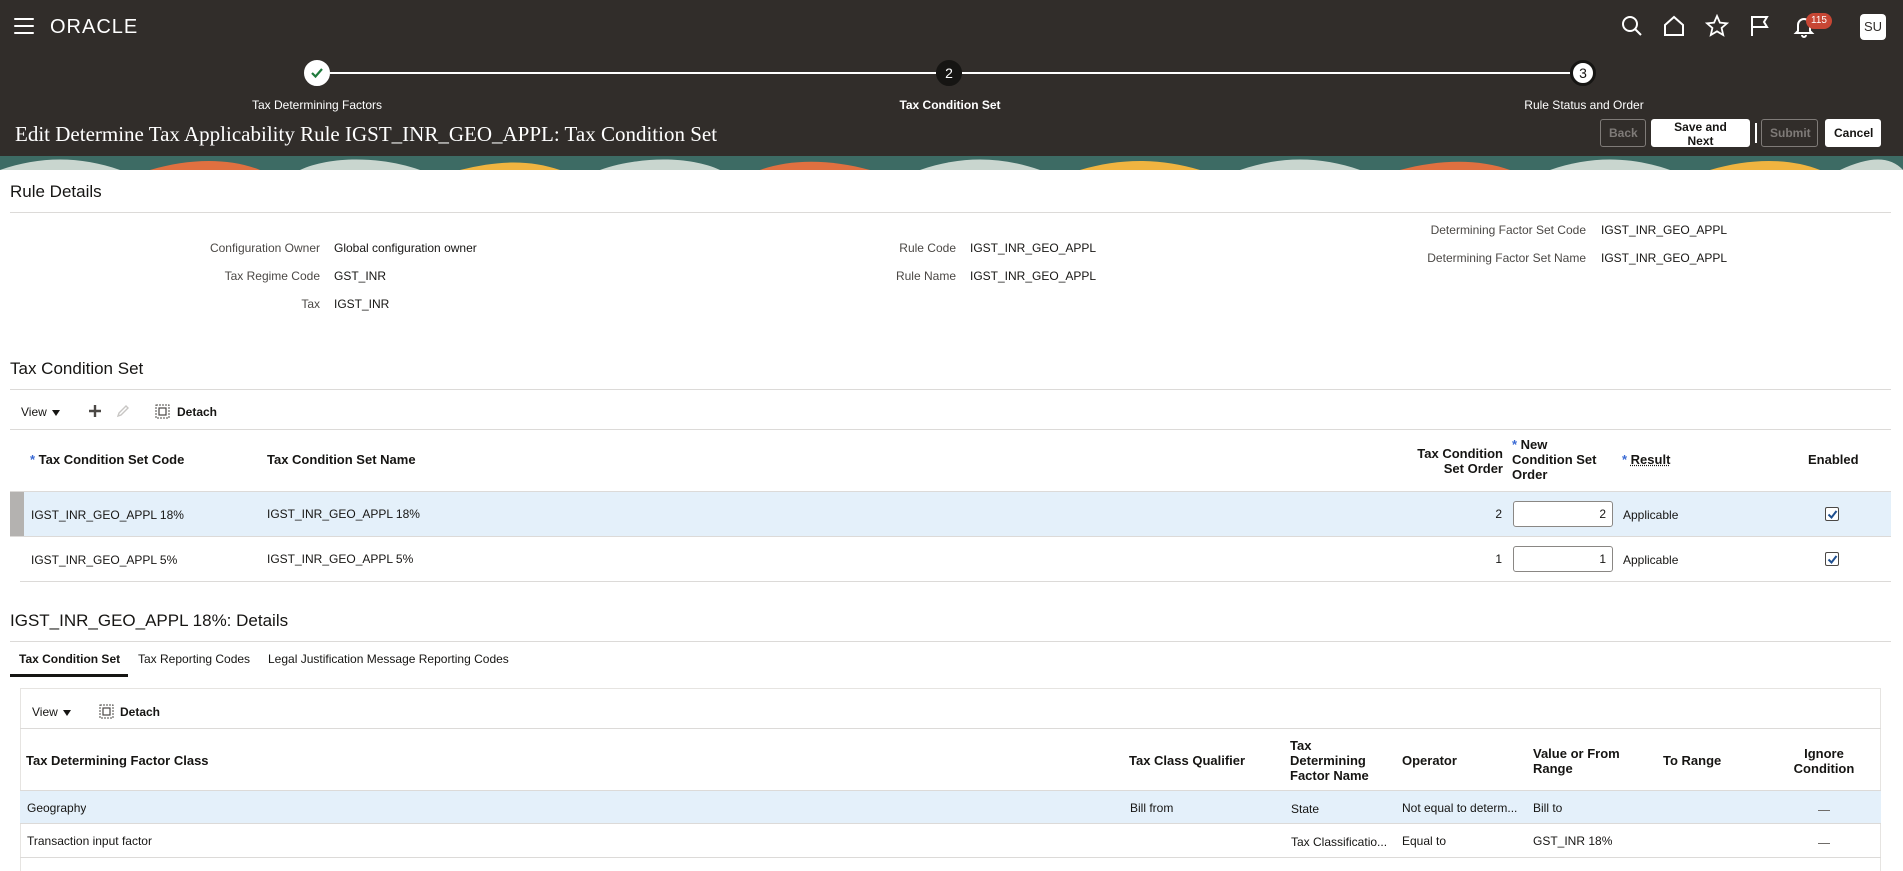 The width and height of the screenshot is (1903, 871). Describe the element at coordinates (360, 276) in the screenshot. I see `tax-regime-code-value: GST_INR` at that location.